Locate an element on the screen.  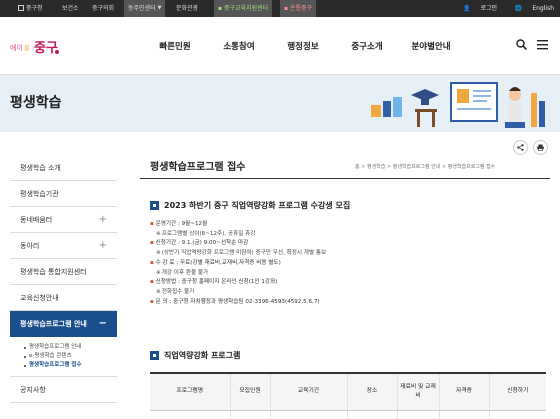
topnav-ontong-junggu: ▪ 온통중구 is located at coordinates (298, 8).